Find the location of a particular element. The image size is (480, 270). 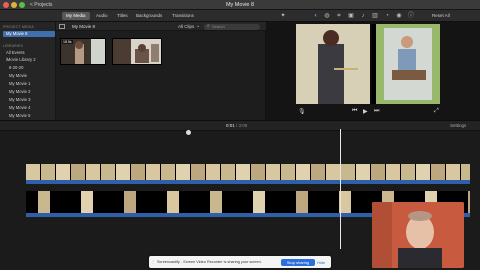

timecode: 0:01 / 3:09 is located at coordinates (236, 126).